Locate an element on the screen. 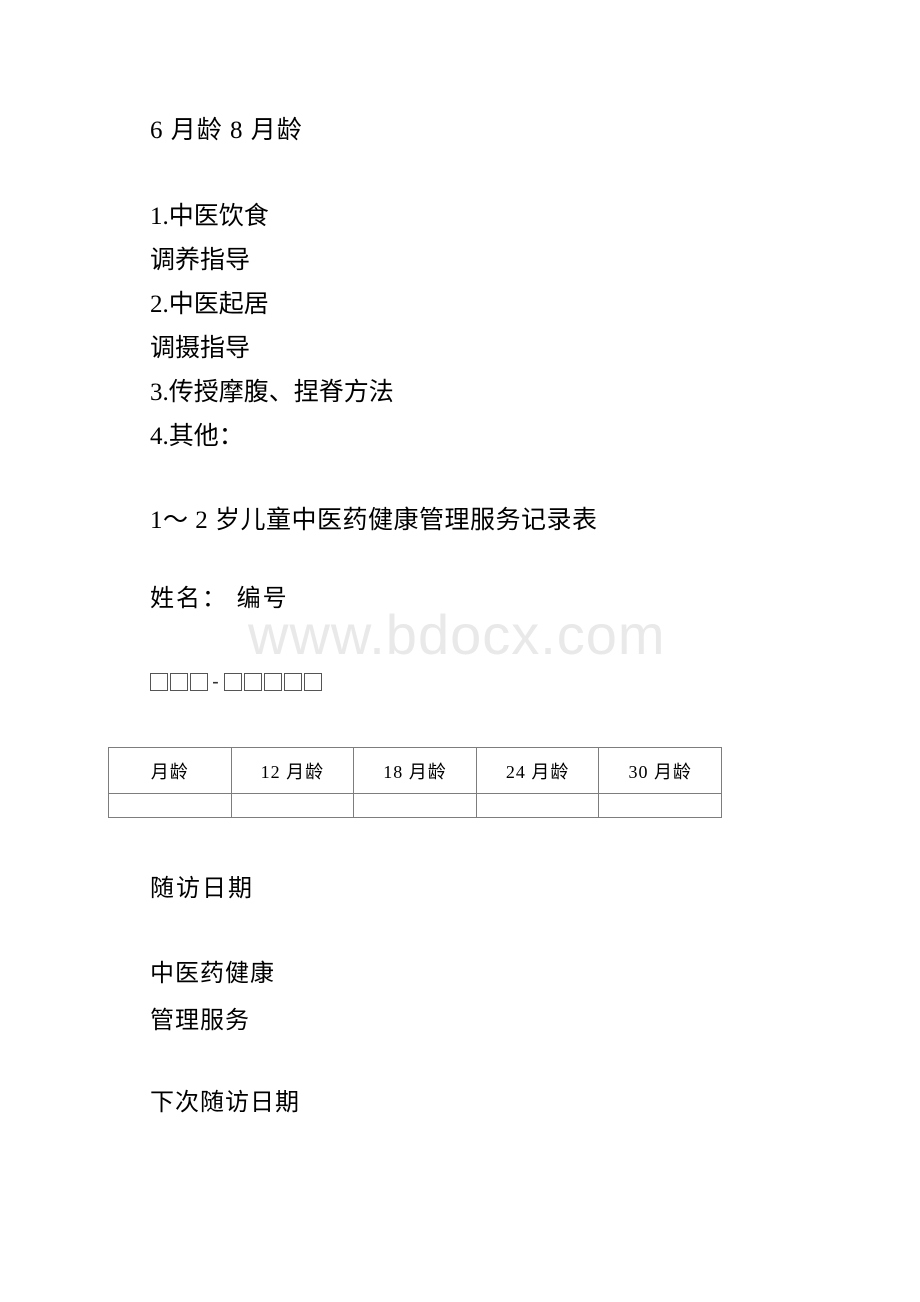  guidance-item-1: 1.中医饮食 is located at coordinates (209, 216).